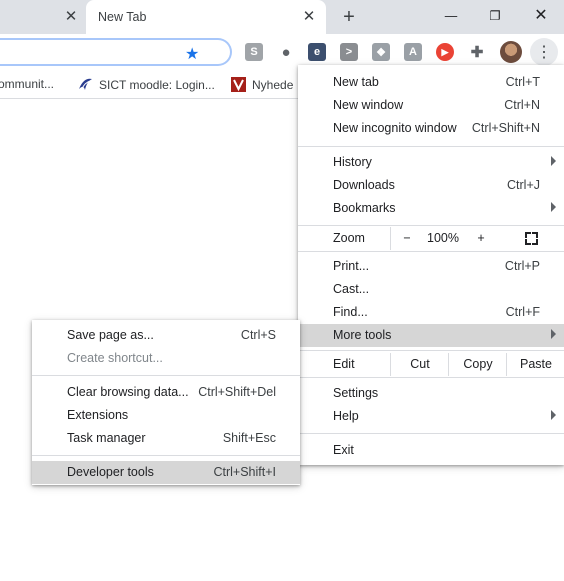 Image resolution: width=564 pixels, height=581 pixels. Describe the element at coordinates (106, 438) in the screenshot. I see `menu-item-label: Task manager` at that location.